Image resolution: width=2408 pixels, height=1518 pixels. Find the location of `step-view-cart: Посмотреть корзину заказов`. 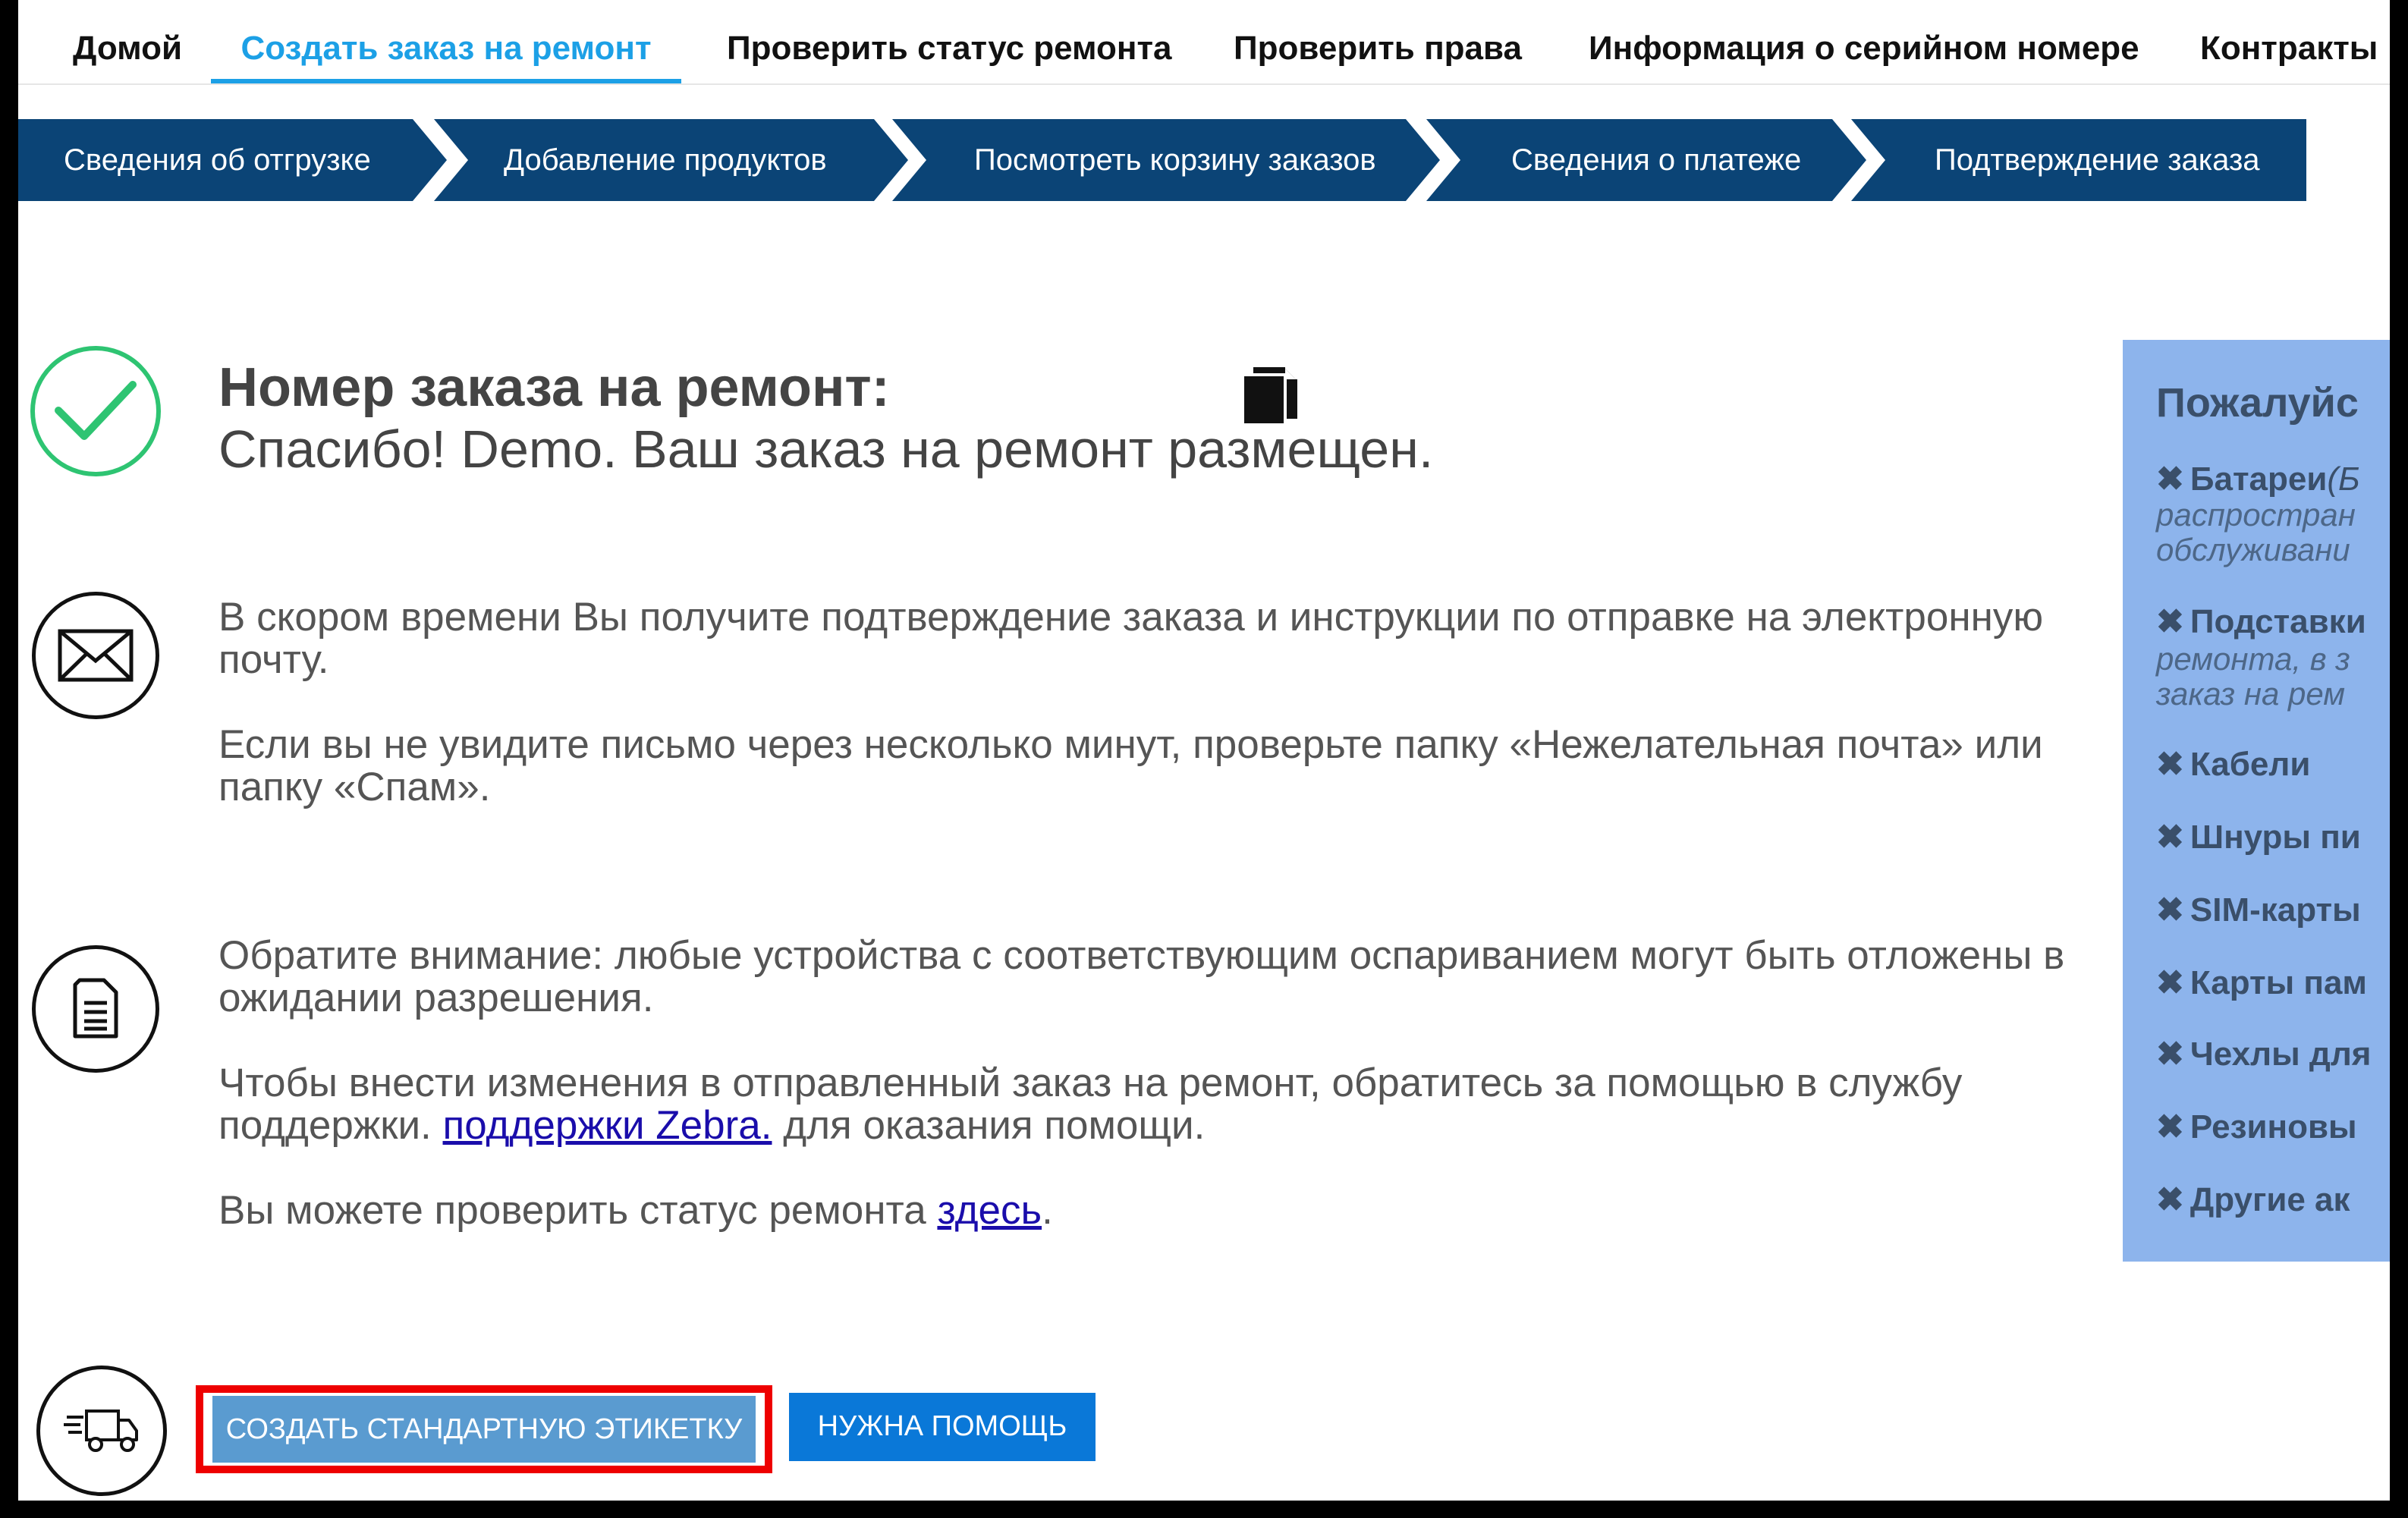

step-view-cart: Посмотреть корзину заказов is located at coordinates (1166, 160).